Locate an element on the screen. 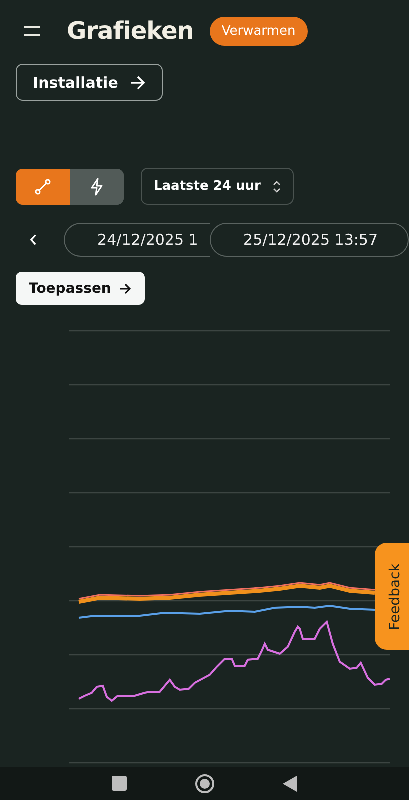 This screenshot has height=800, width=409. feedback-tab: Feedback is located at coordinates (392, 596).